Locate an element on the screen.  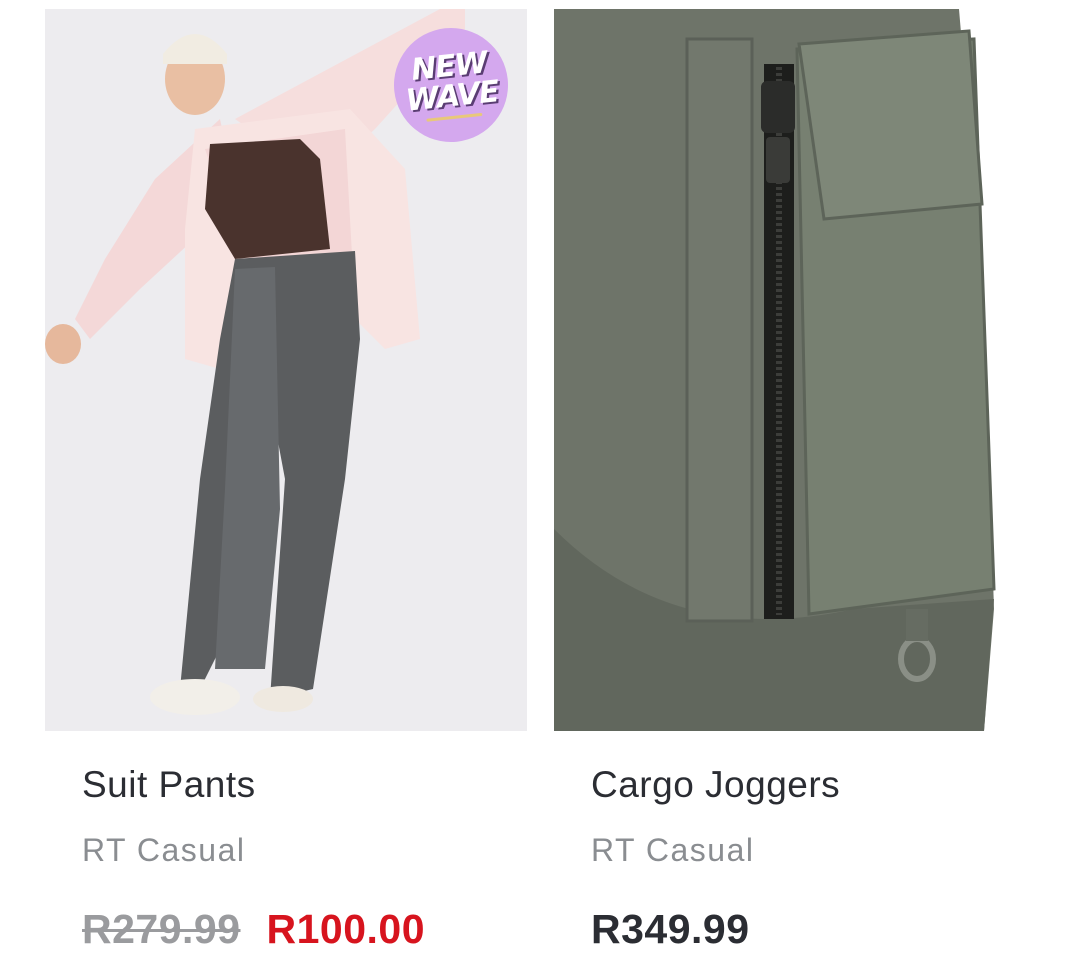
original-price: R279.99 is located at coordinates (161, 929).